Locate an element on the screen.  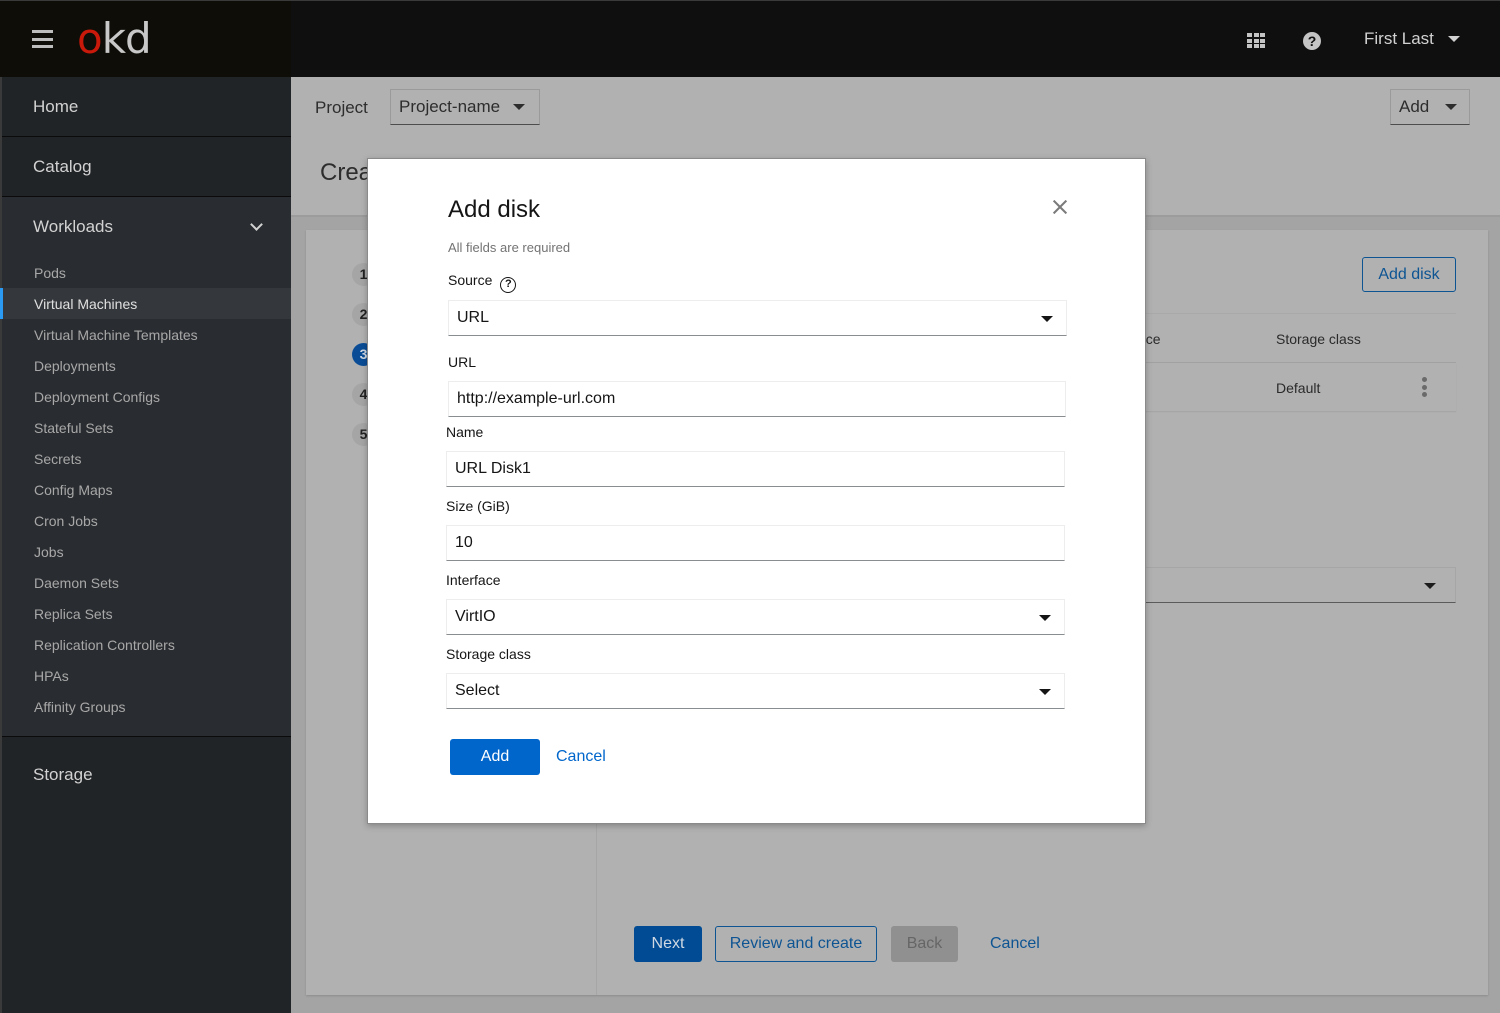
source-select-value: URL is located at coordinates (473, 317).